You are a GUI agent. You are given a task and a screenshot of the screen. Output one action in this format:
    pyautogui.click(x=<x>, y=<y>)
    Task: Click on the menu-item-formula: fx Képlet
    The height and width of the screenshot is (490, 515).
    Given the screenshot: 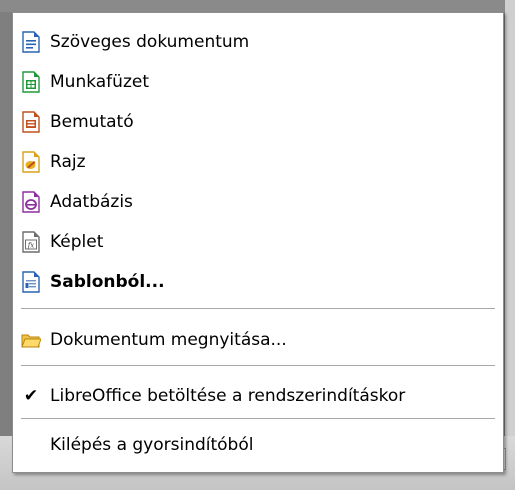 What is the action you would take?
    pyautogui.click(x=258, y=242)
    